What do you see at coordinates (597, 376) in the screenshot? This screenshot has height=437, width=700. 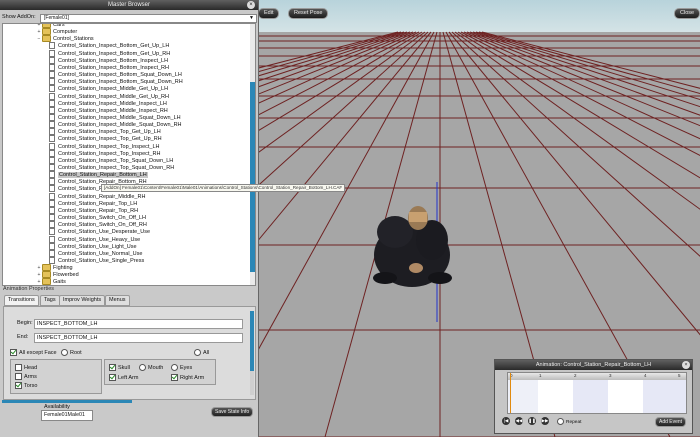 I see `timeline-ruler: 0 1 2 3 4 5` at bounding box center [597, 376].